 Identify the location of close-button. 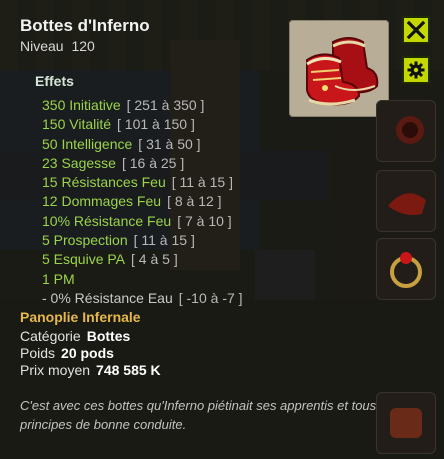
(416, 30).